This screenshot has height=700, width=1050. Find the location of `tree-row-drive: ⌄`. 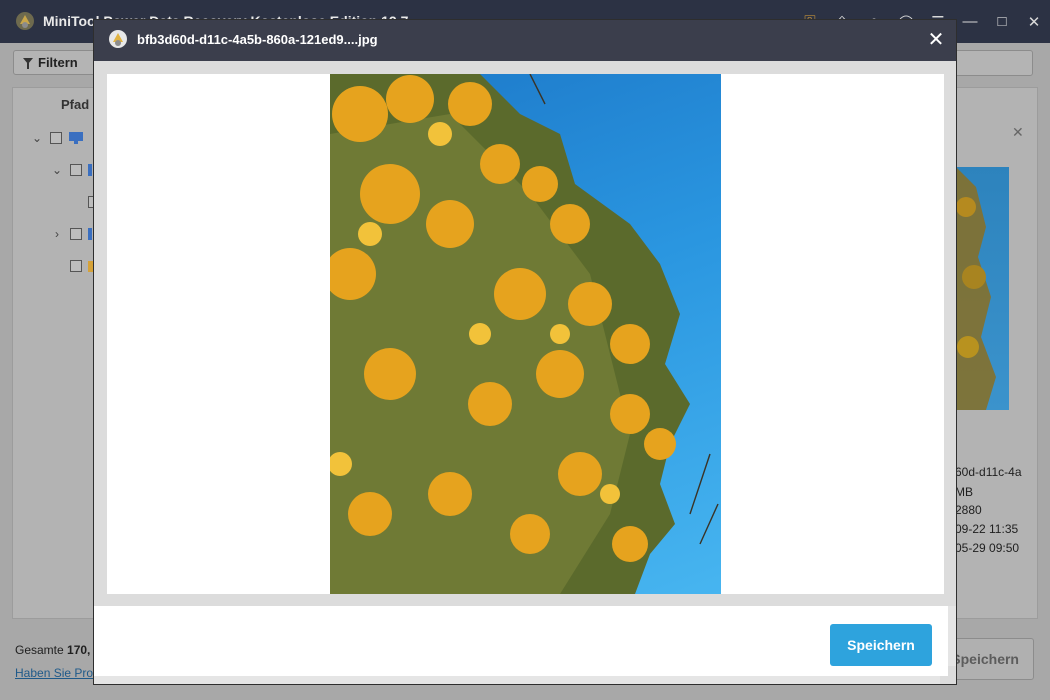

tree-row-drive: ⌄ is located at coordinates (74, 170).